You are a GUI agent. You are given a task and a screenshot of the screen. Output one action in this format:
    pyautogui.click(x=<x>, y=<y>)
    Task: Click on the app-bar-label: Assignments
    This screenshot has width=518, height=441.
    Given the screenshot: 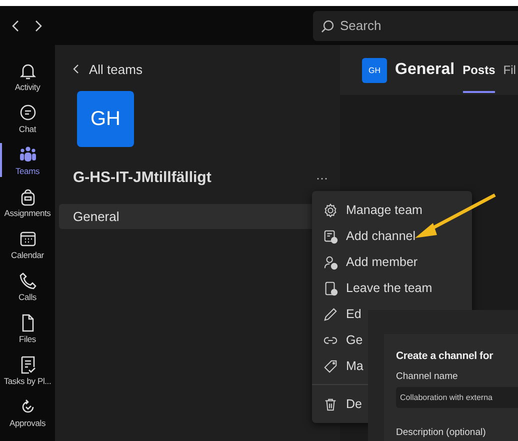 What is the action you would take?
    pyautogui.click(x=27, y=213)
    